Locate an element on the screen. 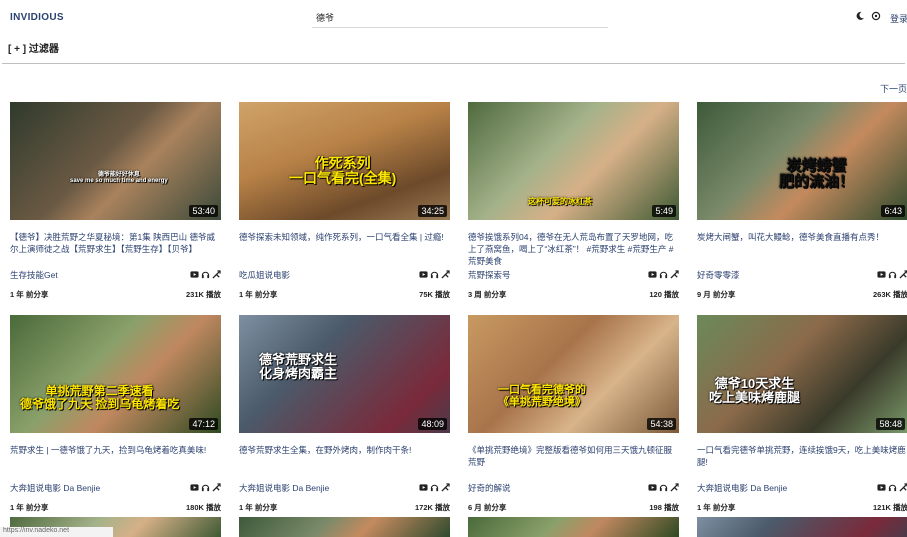 The height and width of the screenshot is (537, 907). video-thumbnail: 一口气看完德爷的 《单挑荒野绝境》 54:38 is located at coordinates (573, 374).